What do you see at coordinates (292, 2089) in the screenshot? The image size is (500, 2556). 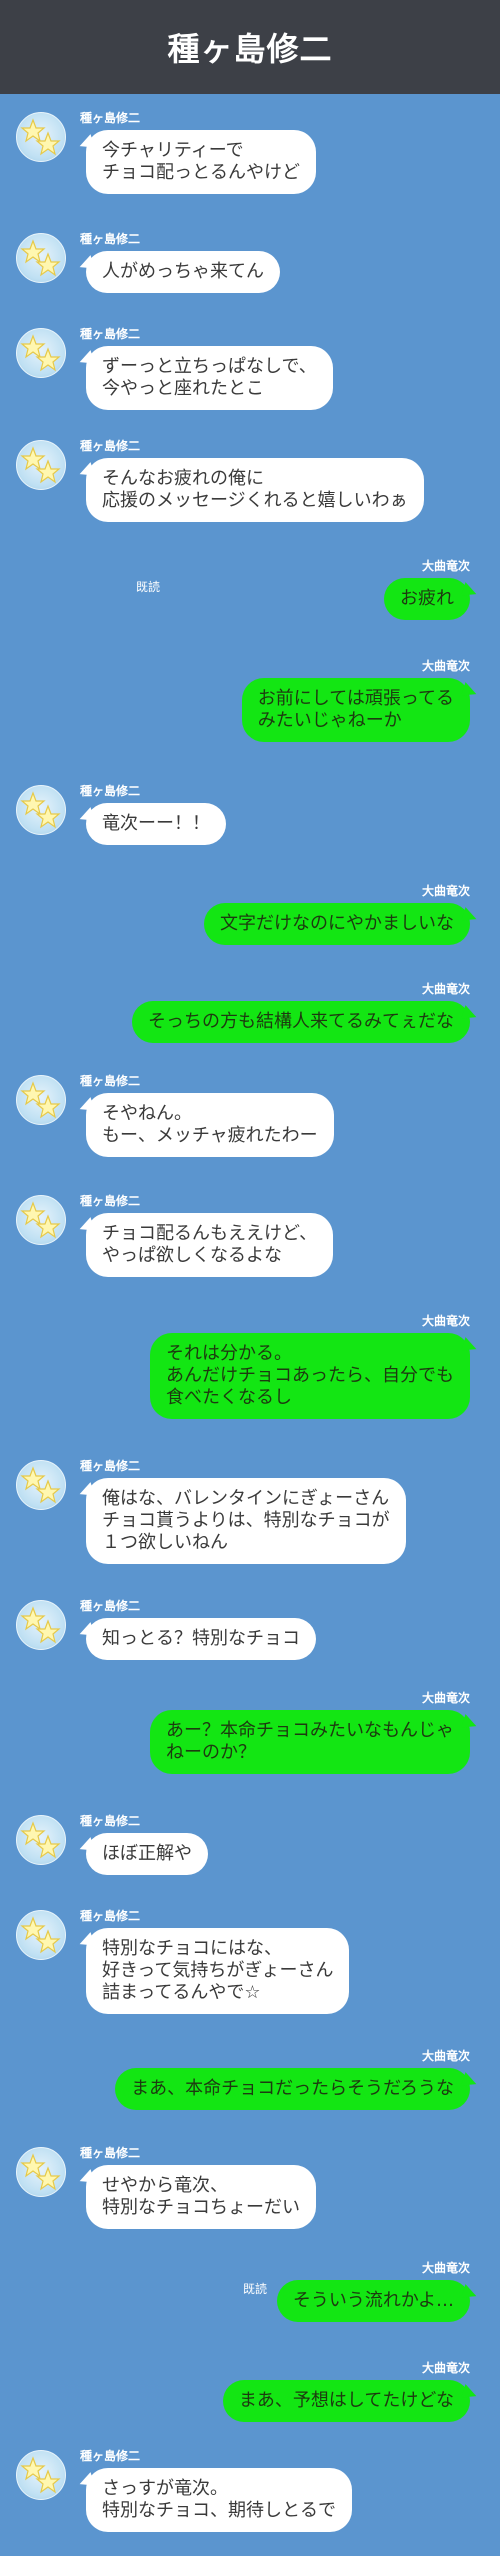 I see `message-bubble: まあ、本命チョコだったらそうだろうな` at bounding box center [292, 2089].